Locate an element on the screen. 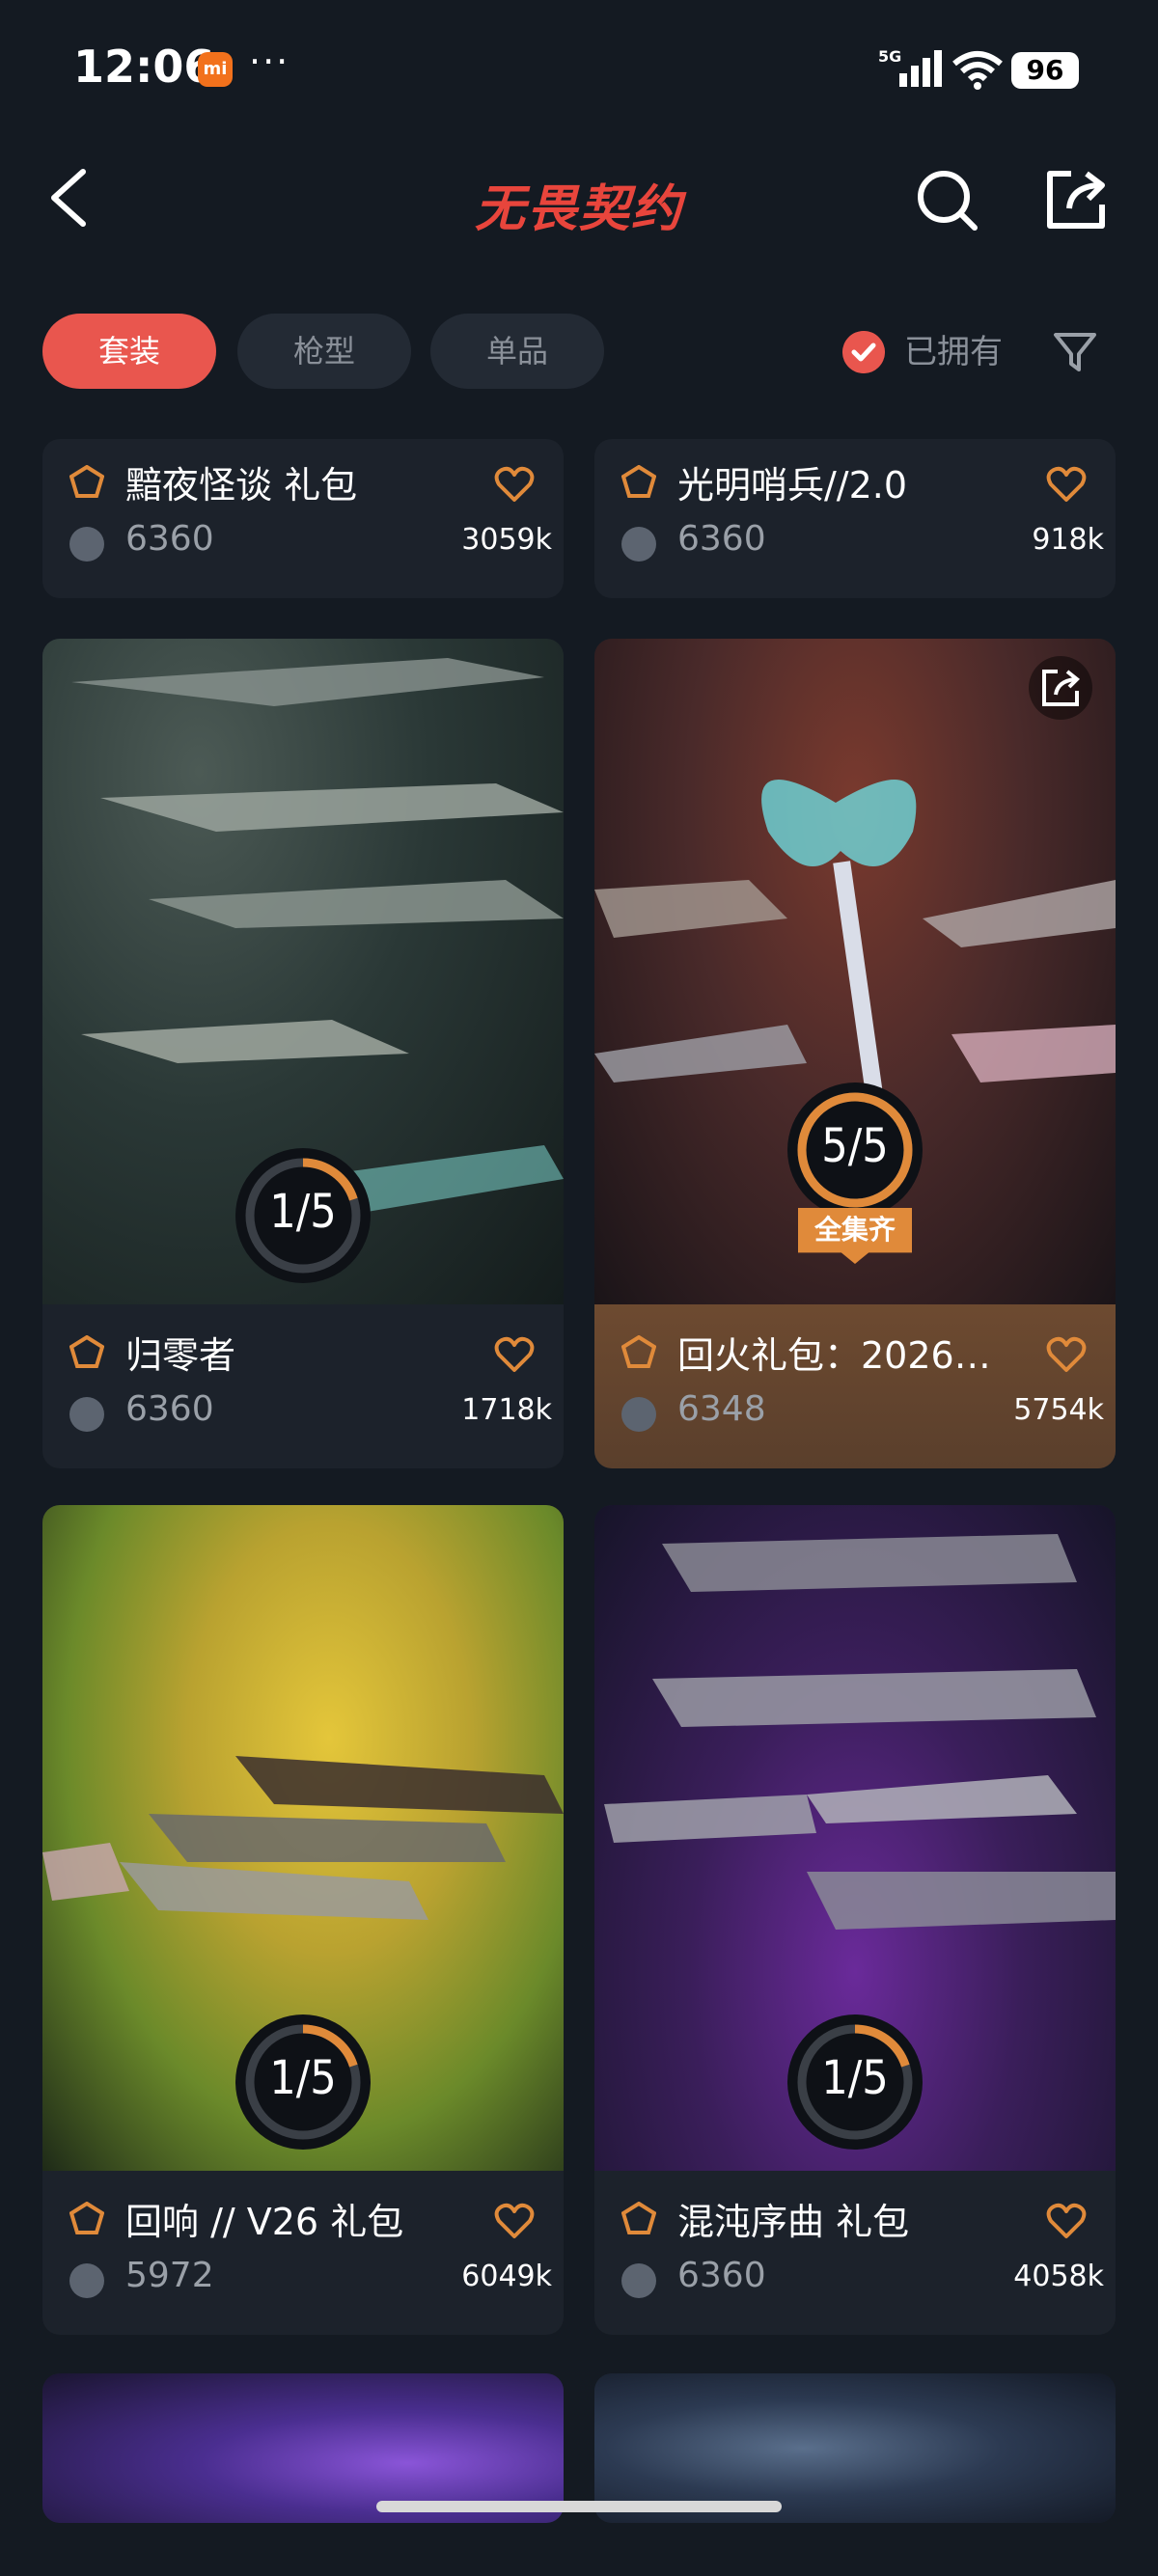 Image resolution: width=1158 pixels, height=2576 pixels. bundle-name: 回响 // V26 礼包 is located at coordinates (264, 2222).